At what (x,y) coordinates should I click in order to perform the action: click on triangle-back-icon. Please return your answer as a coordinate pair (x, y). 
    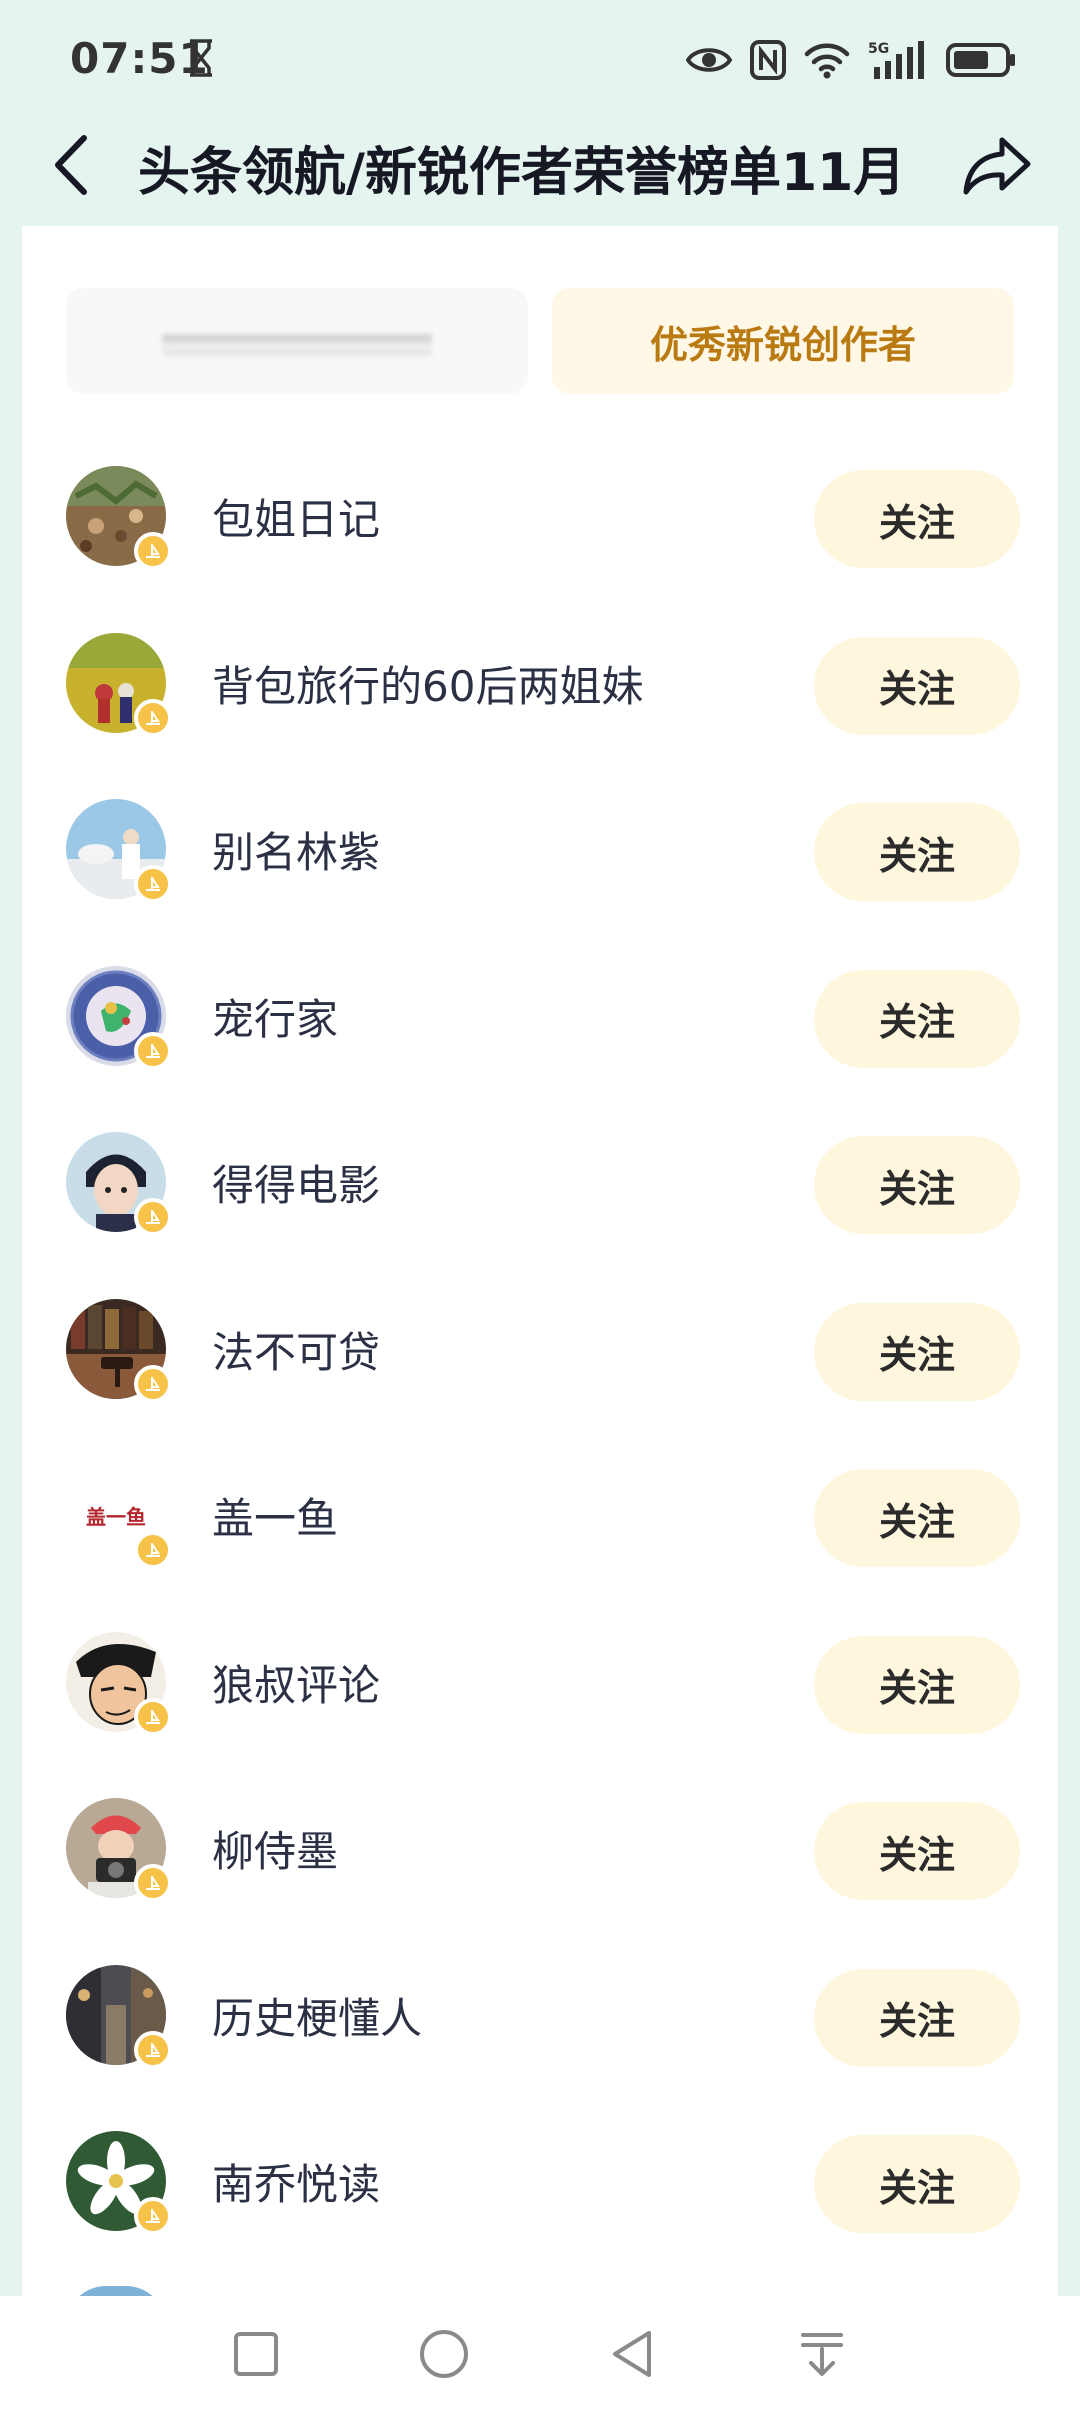
    Looking at the image, I should click on (632, 2354).